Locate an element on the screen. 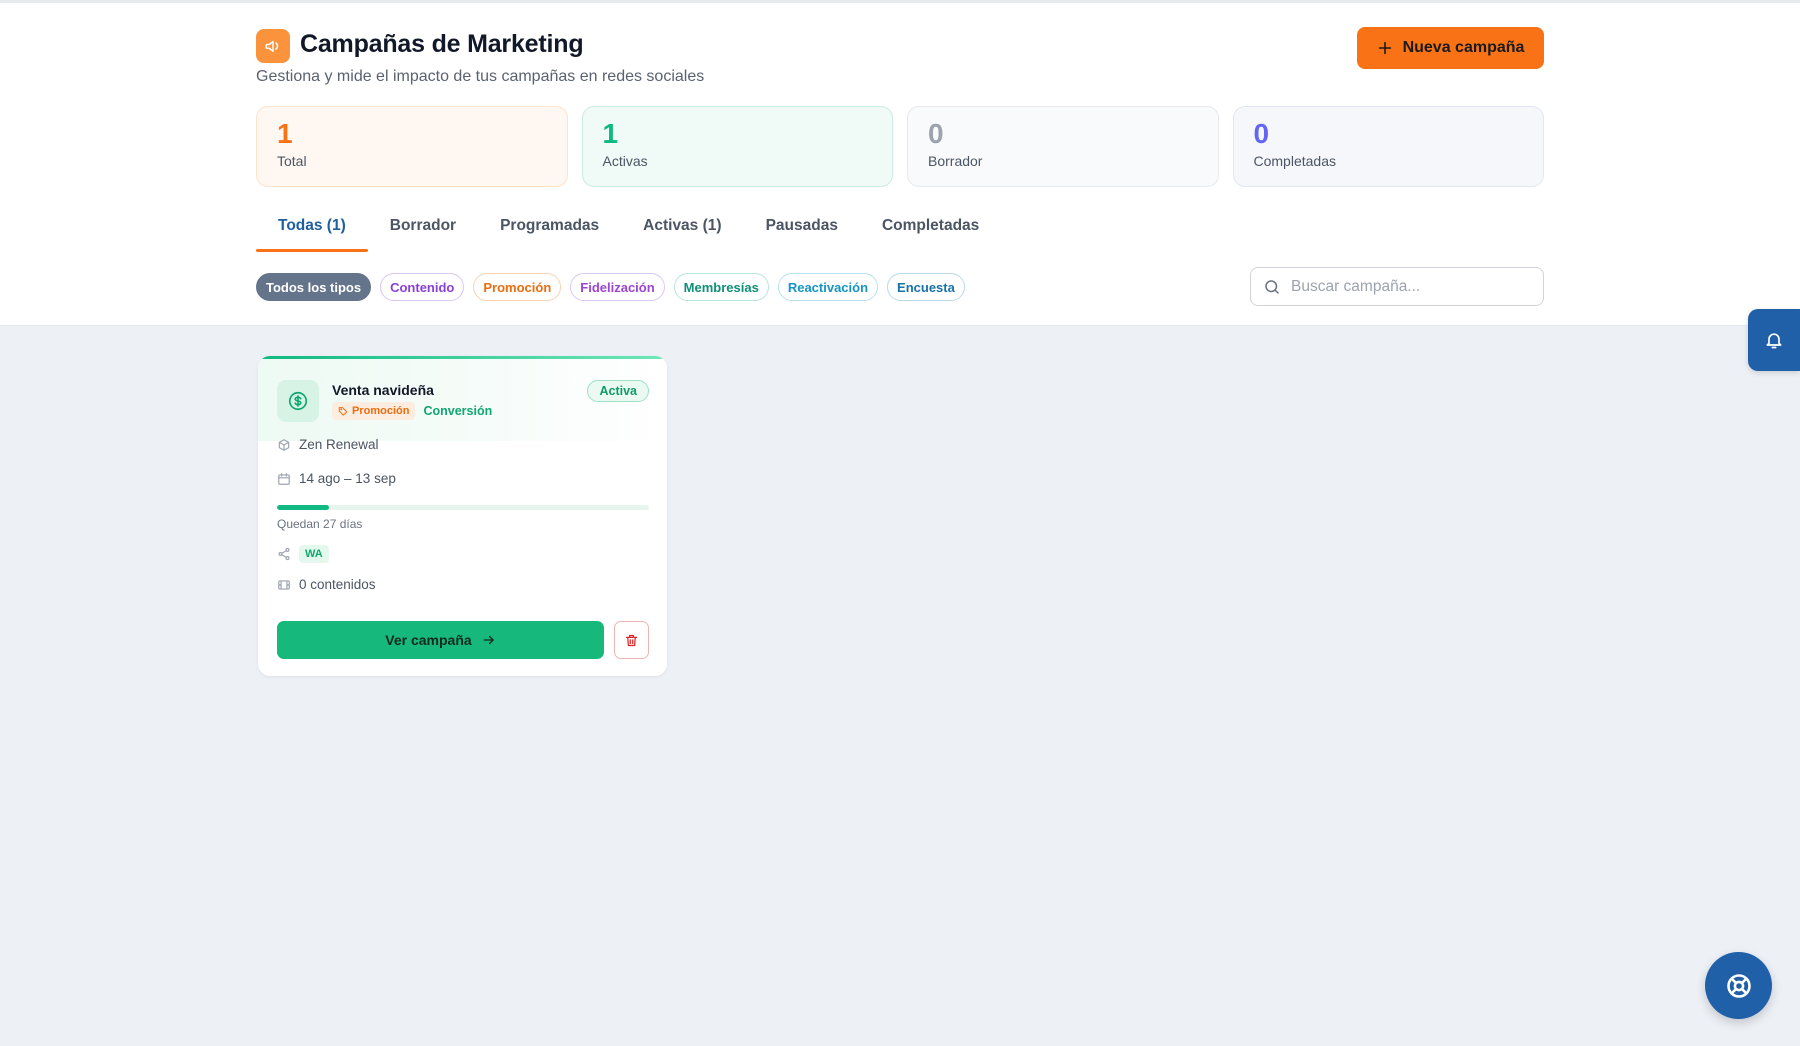 This screenshot has width=1800, height=1046. campaign-type-label: Promoción is located at coordinates (381, 411).